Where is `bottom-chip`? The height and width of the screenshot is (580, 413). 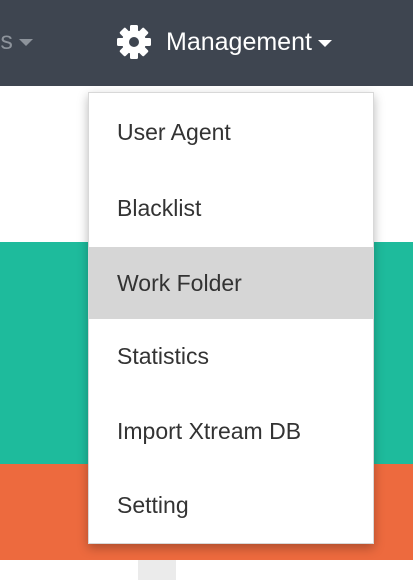 bottom-chip is located at coordinates (157, 570).